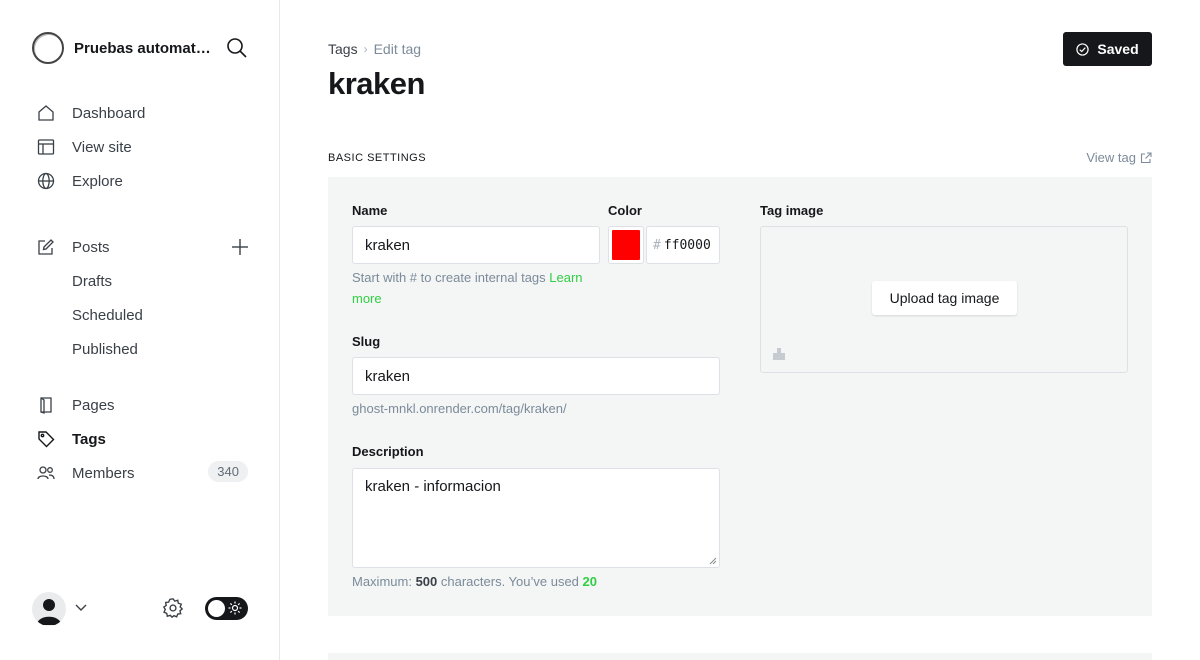  What do you see at coordinates (377, 158) in the screenshot?
I see `section-title: BASIC SETTINGS` at bounding box center [377, 158].